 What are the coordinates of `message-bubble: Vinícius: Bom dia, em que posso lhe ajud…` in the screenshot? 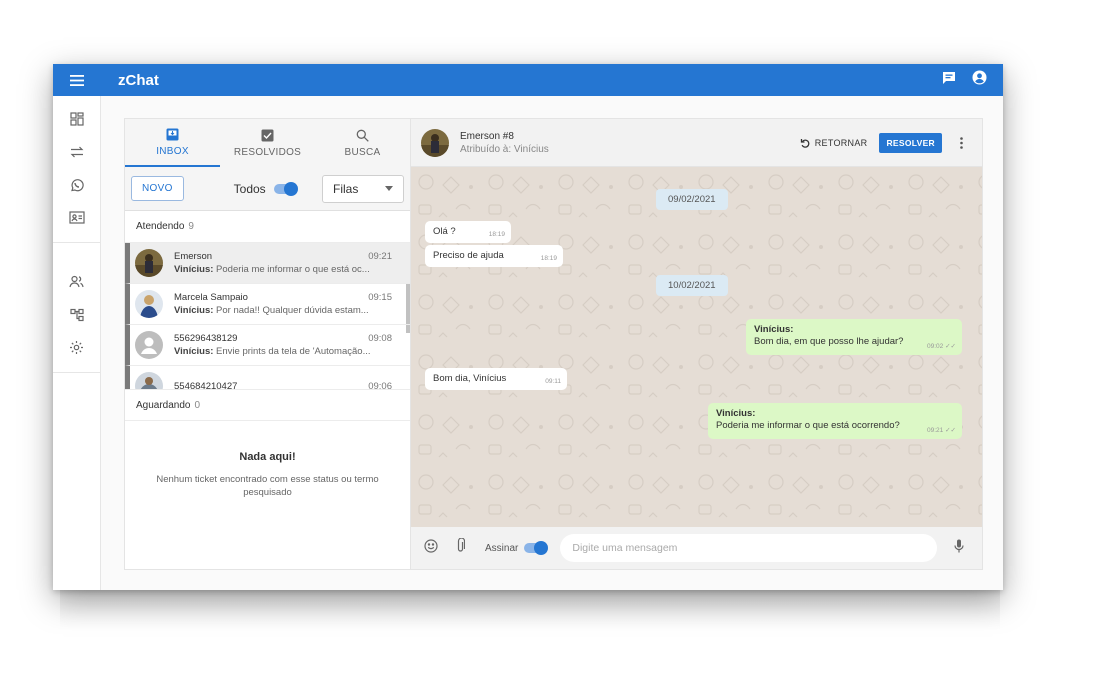 It's located at (854, 337).